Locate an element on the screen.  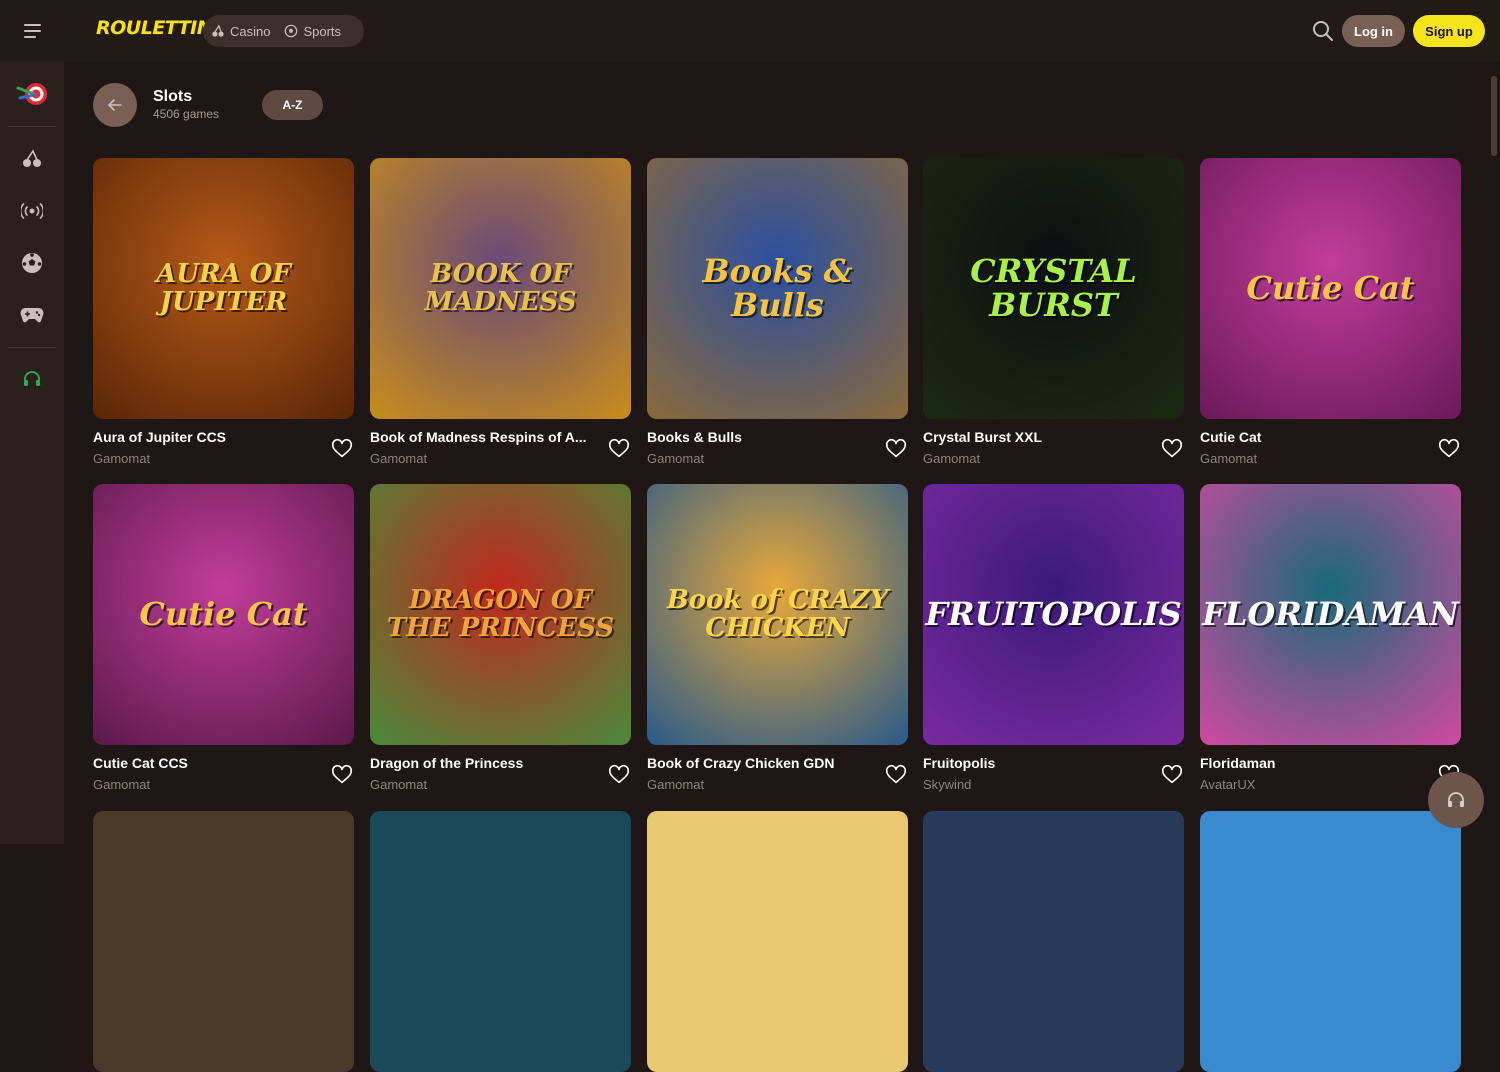
scrollbar is located at coordinates (1494, 453).